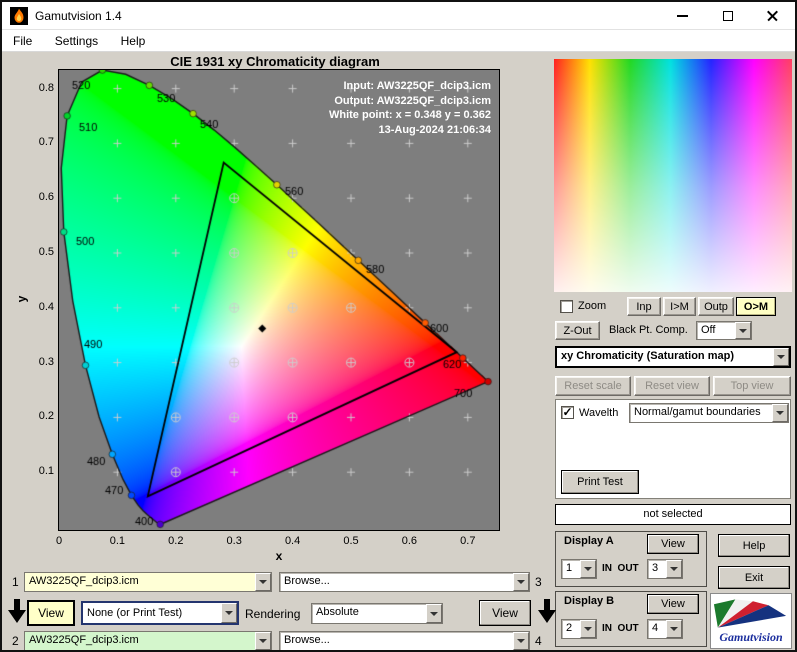 This screenshot has height=652, width=797. I want to click on x-tick-label: 0.2, so click(176, 541).